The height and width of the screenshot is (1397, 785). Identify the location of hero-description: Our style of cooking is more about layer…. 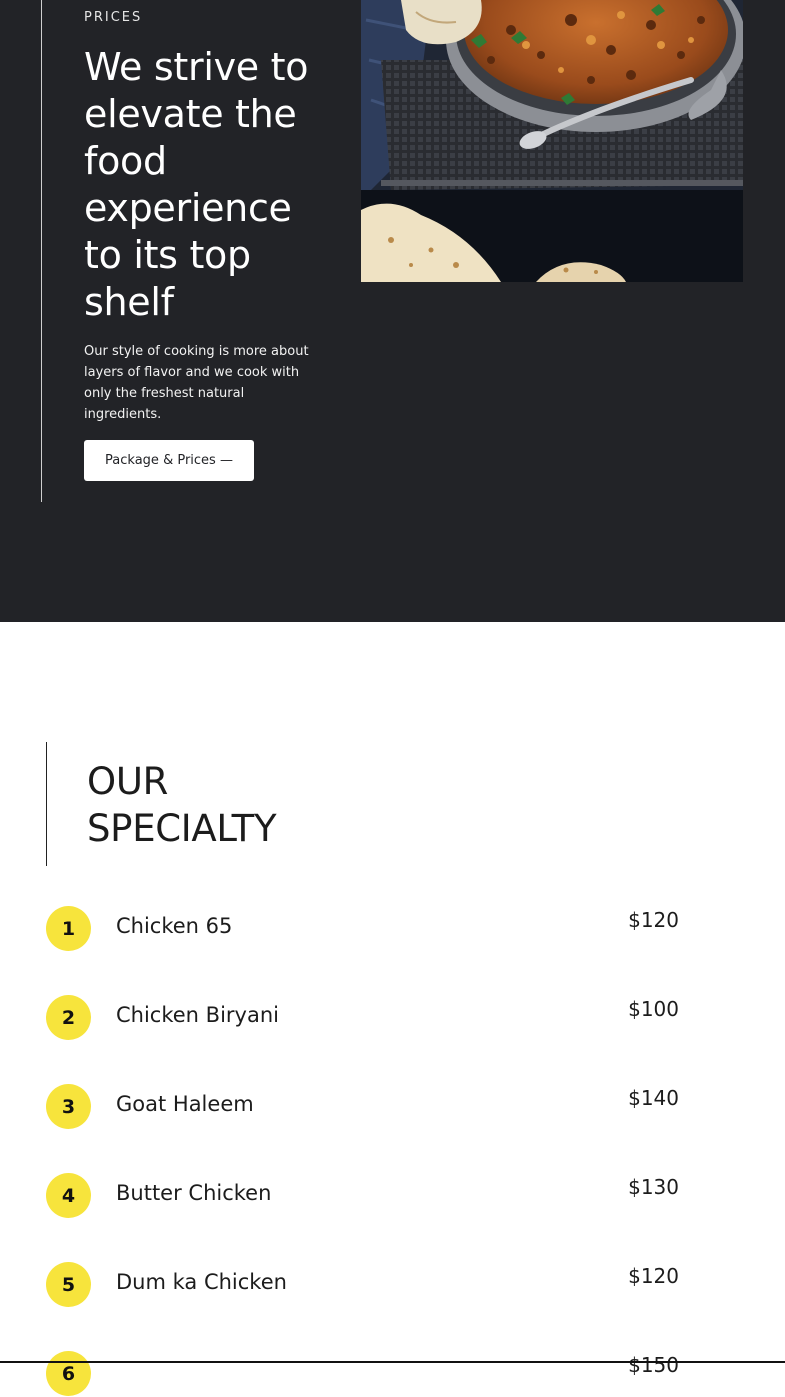
(196, 383).